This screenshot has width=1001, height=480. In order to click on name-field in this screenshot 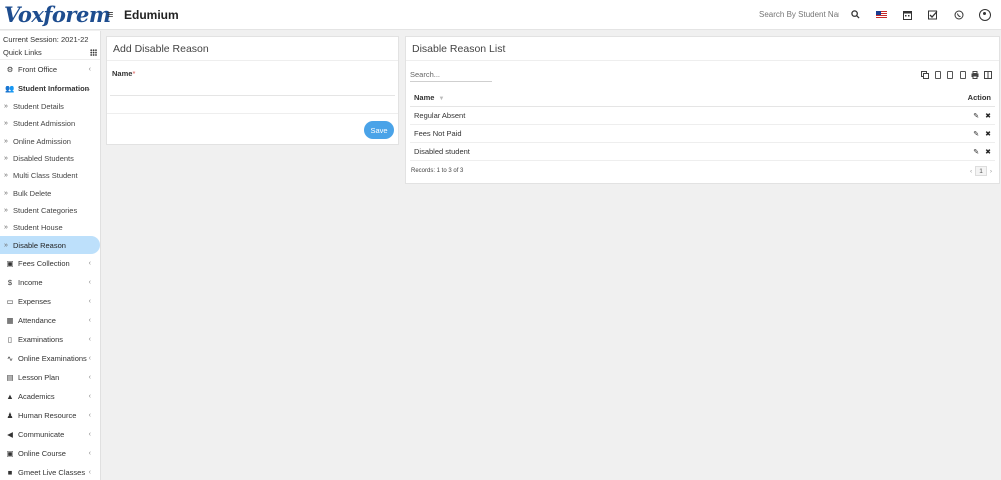, I will do `click(252, 89)`.